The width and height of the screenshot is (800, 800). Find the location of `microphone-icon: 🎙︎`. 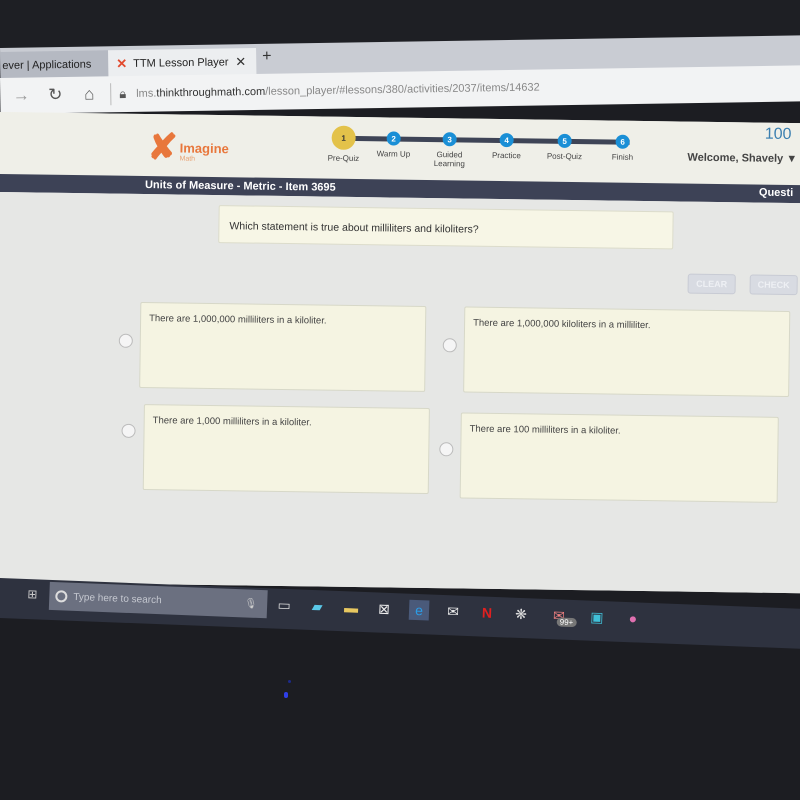

microphone-icon: 🎙︎ is located at coordinates (250, 603).